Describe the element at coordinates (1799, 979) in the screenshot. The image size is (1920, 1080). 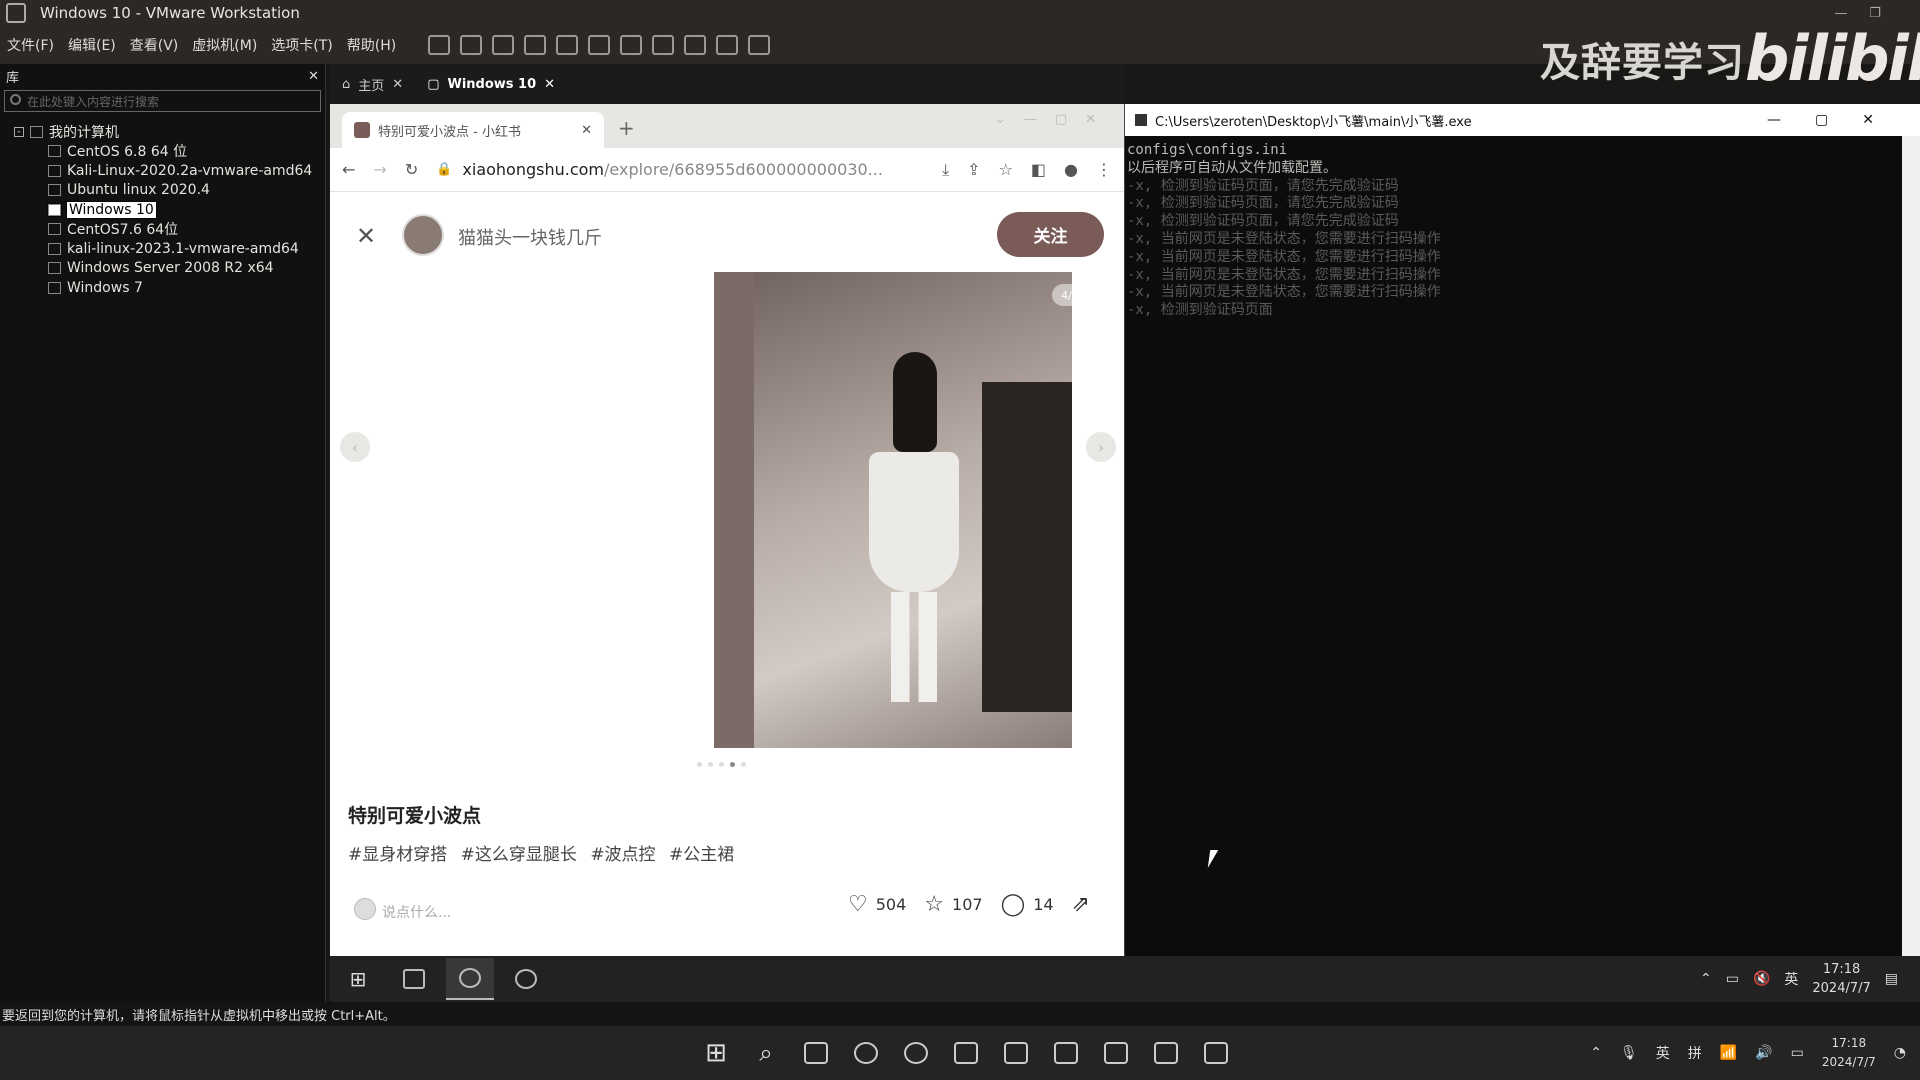
I see `guest-tray: ⌃ ▭ 🔇 英 17:18 2024/7/7 ▤` at that location.